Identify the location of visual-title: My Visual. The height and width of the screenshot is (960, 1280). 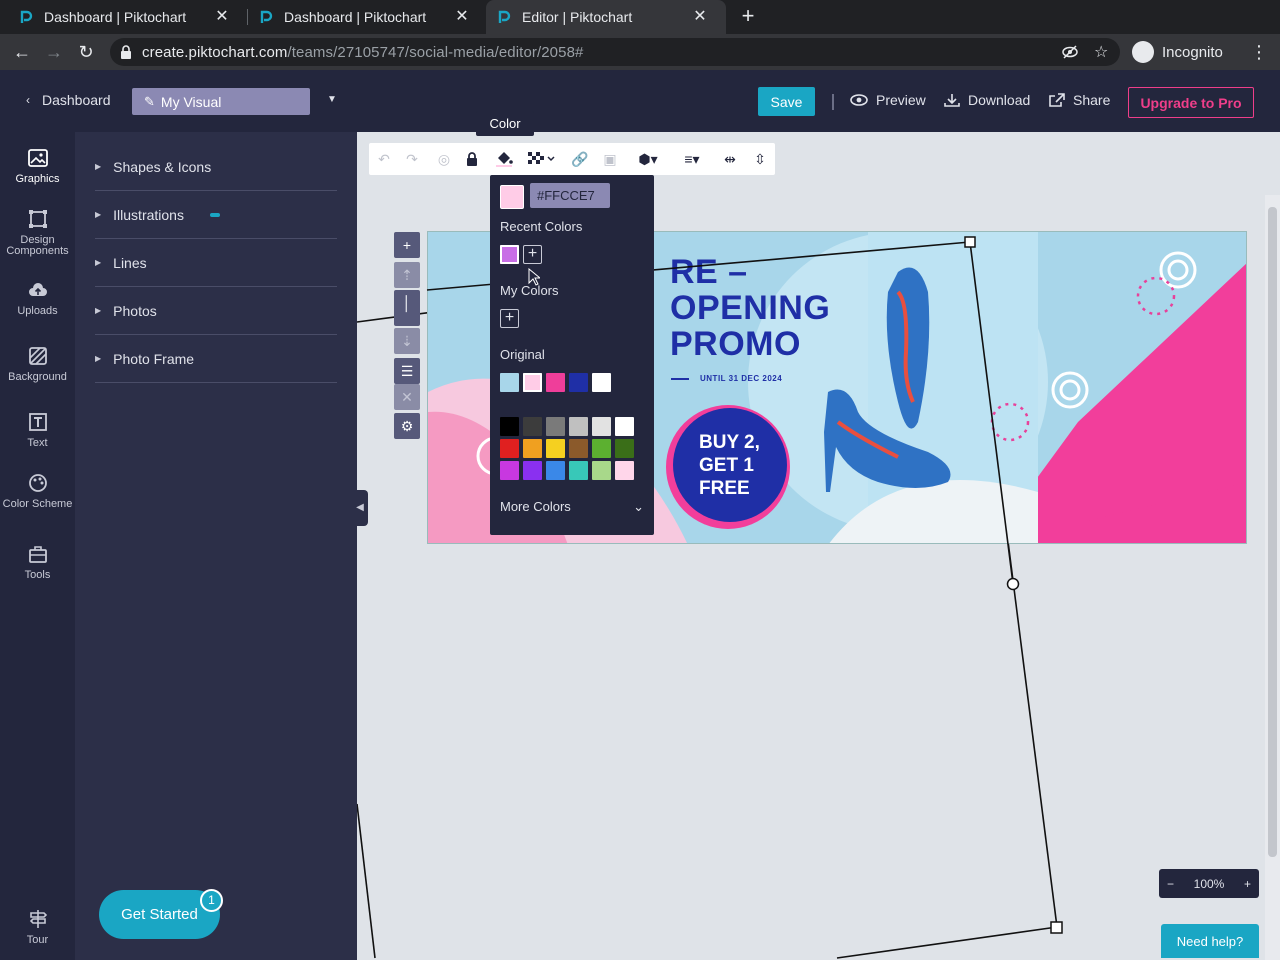
(191, 101).